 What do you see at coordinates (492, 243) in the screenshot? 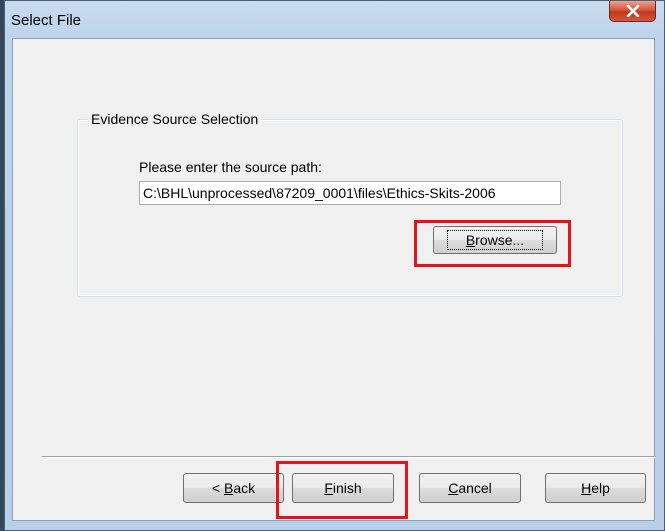
I see `browse-highlight-box` at bounding box center [492, 243].